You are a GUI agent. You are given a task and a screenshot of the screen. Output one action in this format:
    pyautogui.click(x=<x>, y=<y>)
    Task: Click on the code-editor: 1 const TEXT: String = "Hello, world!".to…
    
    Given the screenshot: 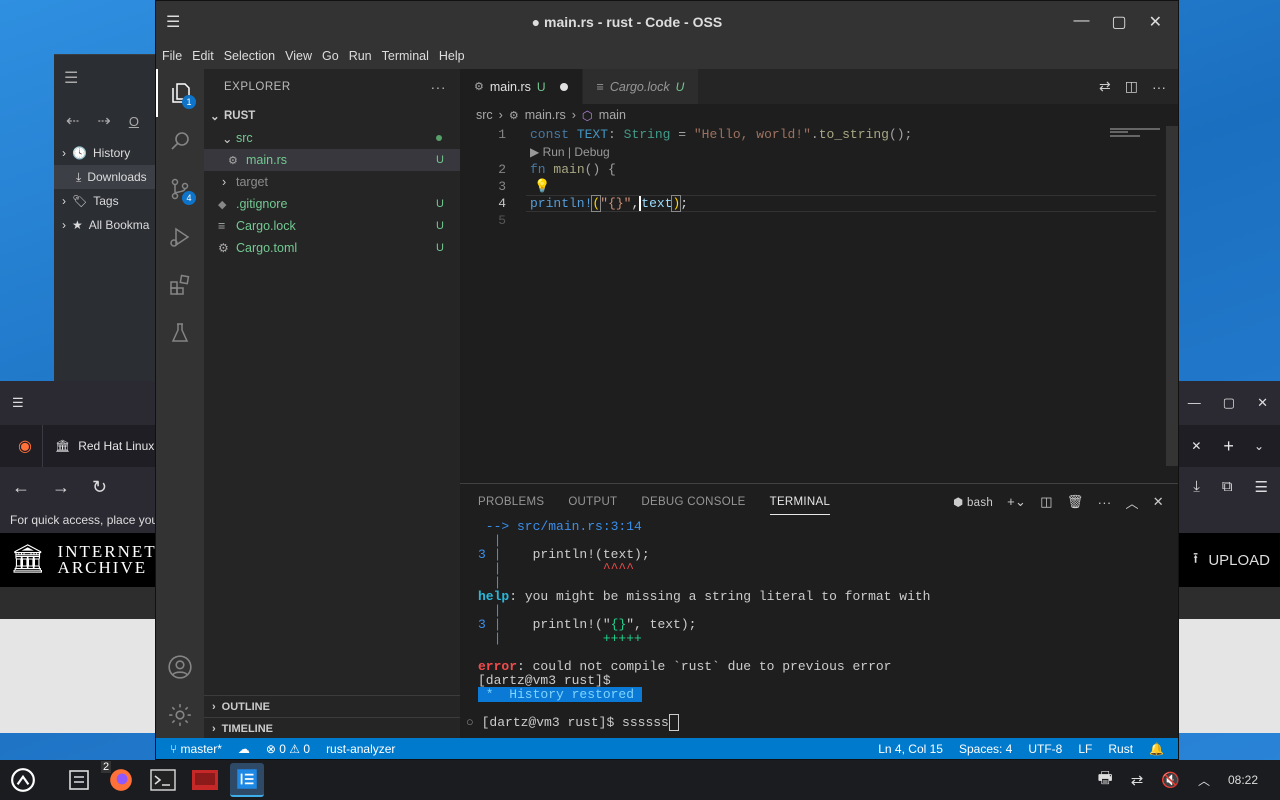 What is the action you would take?
    pyautogui.click(x=819, y=177)
    